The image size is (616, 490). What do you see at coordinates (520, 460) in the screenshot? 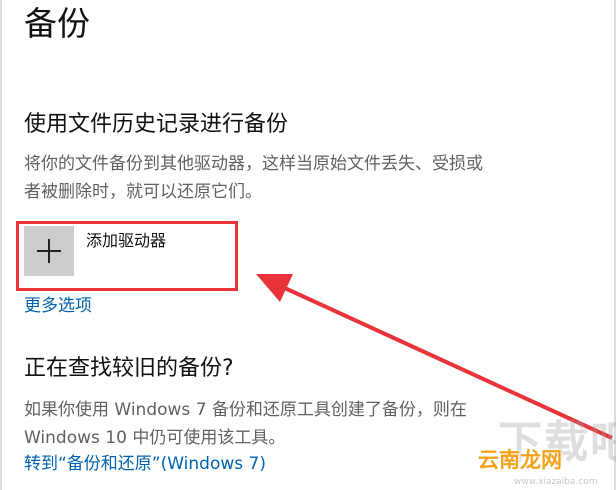
I see `watermark-brand: 云南龙网` at bounding box center [520, 460].